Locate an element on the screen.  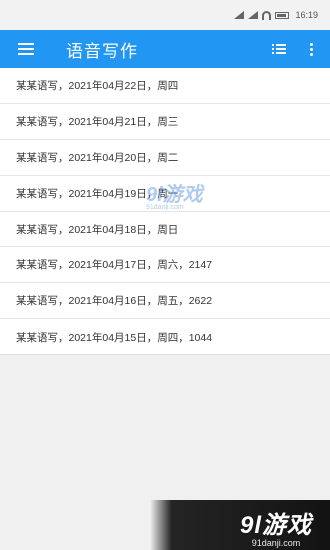
list-item: 某某语写，2021年04月17日，周六，2147 is located at coordinates (165, 265).